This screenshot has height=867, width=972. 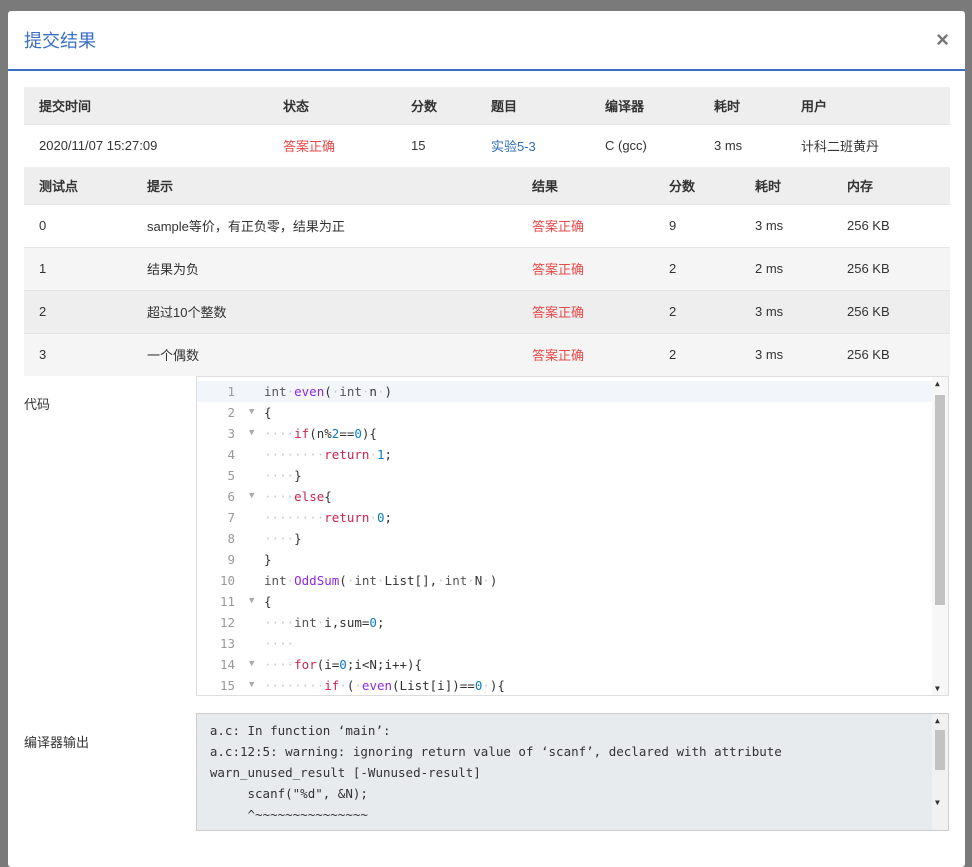 What do you see at coordinates (891, 311) in the screenshot?
I see `testcase-memory: 256 KB` at bounding box center [891, 311].